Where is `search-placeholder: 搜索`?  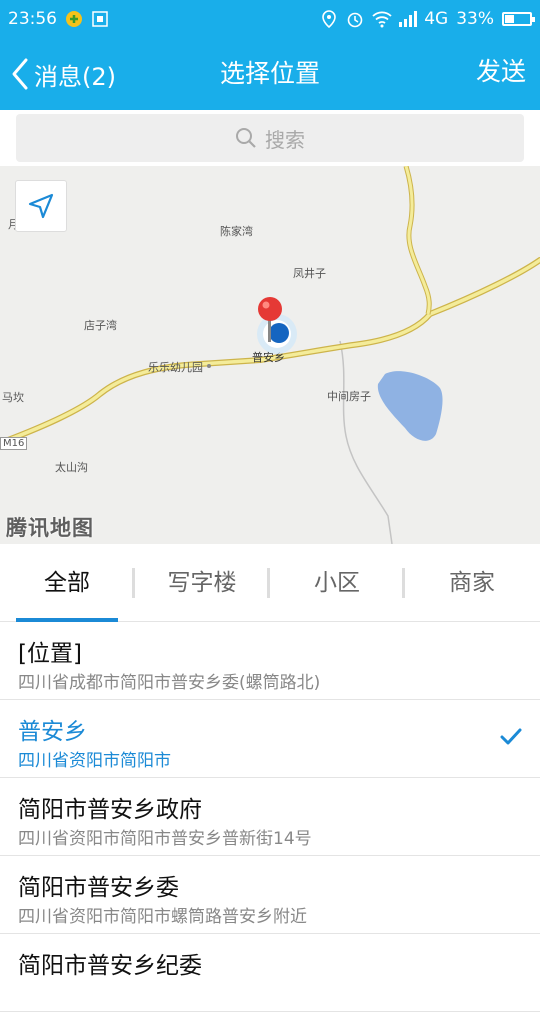
search-placeholder: 搜索 is located at coordinates (285, 139).